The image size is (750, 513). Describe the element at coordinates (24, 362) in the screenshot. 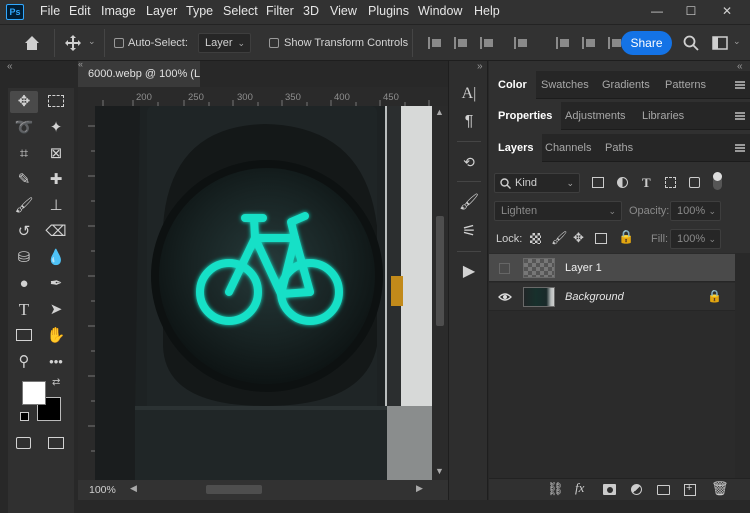

I see `zoom-tool-icon: ⚲` at that location.